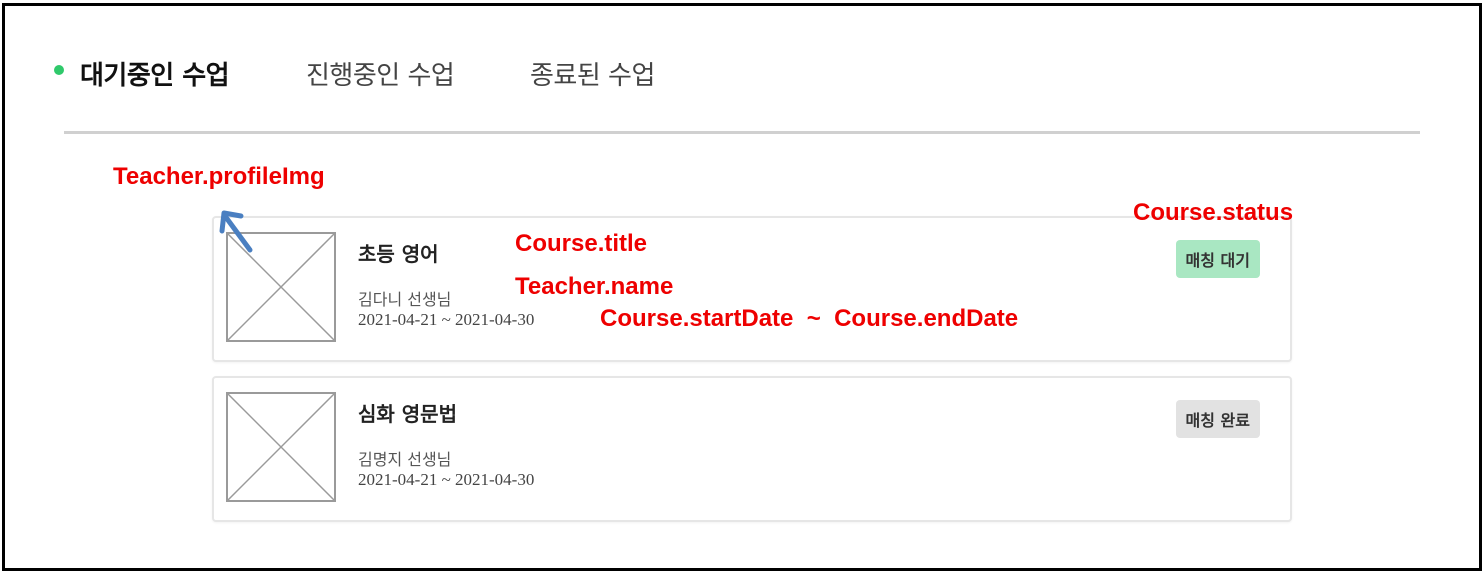 The image size is (1484, 573). Describe the element at coordinates (405, 299) in the screenshot. I see `teacher-name: 김다니 선생님` at that location.